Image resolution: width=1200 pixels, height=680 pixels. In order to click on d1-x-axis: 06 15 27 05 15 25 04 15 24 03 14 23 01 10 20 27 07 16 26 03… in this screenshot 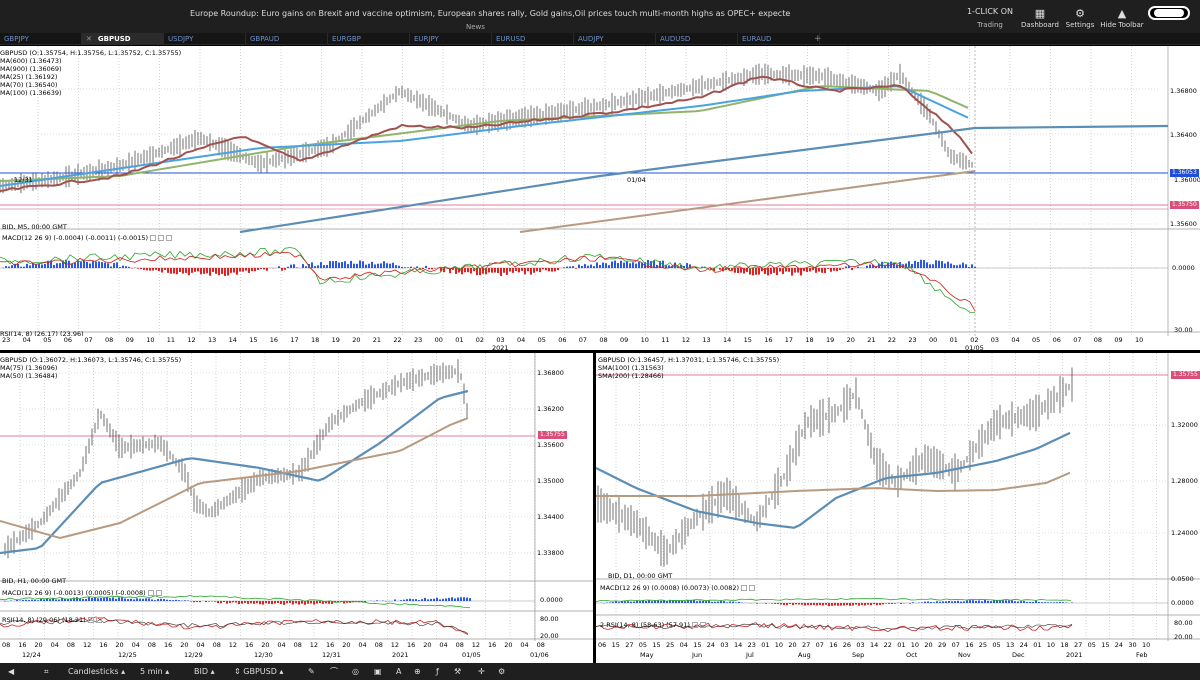, I will do `click(898, 652)`.